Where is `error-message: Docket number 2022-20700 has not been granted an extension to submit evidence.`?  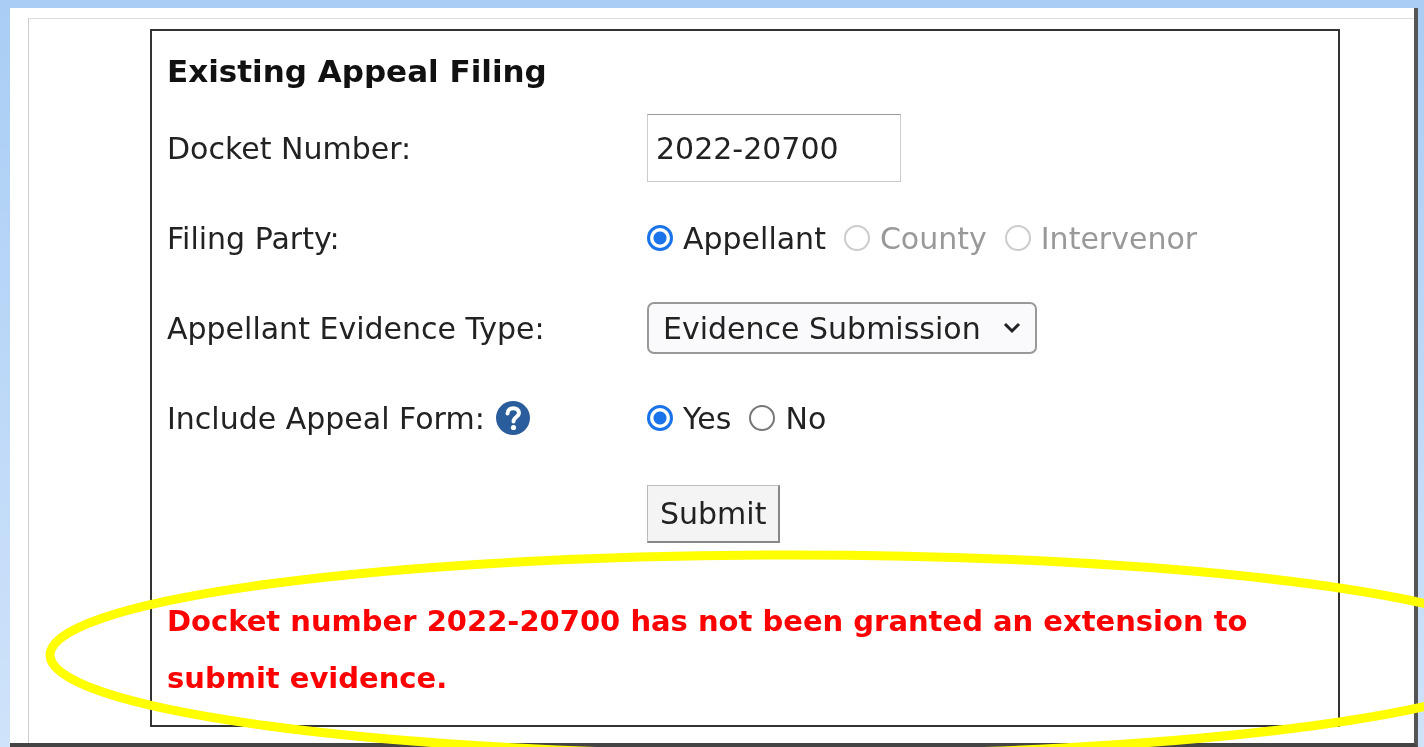 error-message: Docket number 2022-20700 has not been granted an extension to submit evidence. is located at coordinates (708, 650).